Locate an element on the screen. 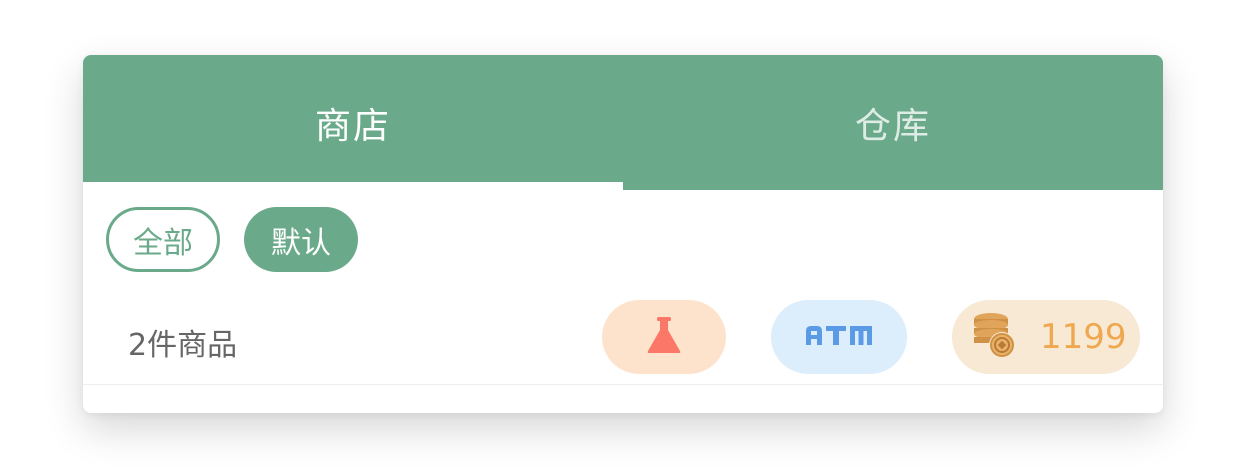  coins-icon is located at coordinates (995, 337).